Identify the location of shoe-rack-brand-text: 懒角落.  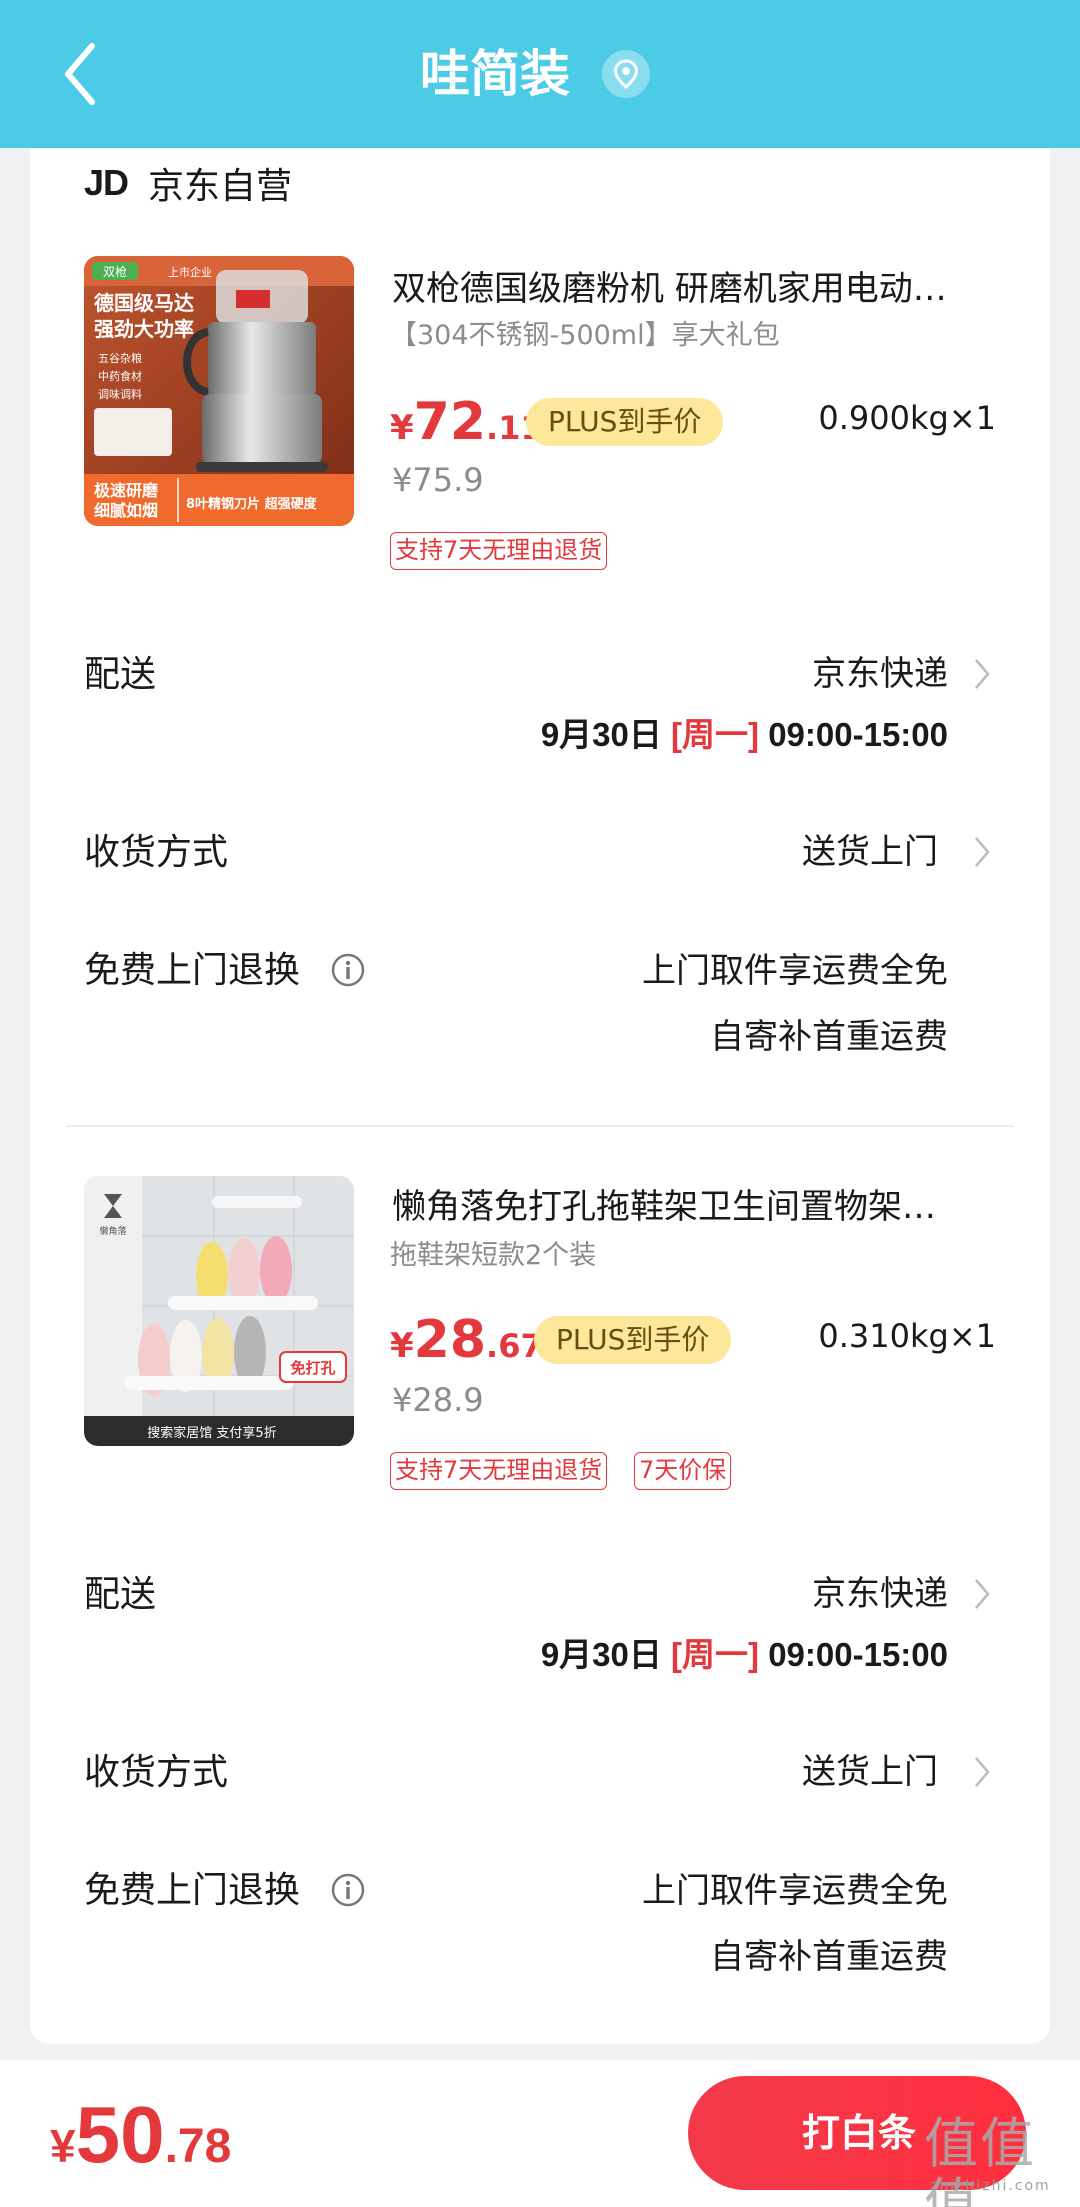
(112, 1231).